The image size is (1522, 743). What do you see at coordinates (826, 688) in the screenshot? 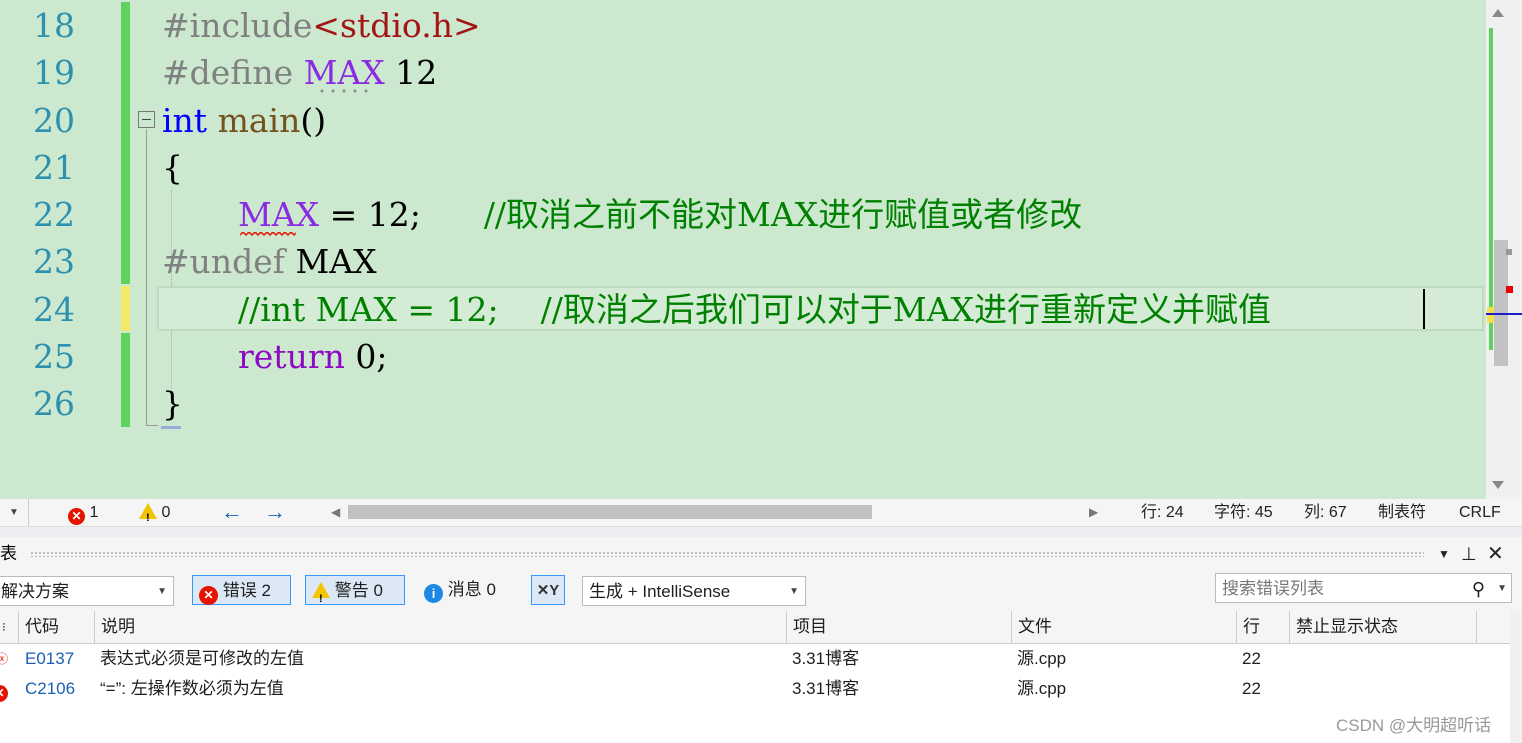
I see `error-project: 3.31博客` at bounding box center [826, 688].